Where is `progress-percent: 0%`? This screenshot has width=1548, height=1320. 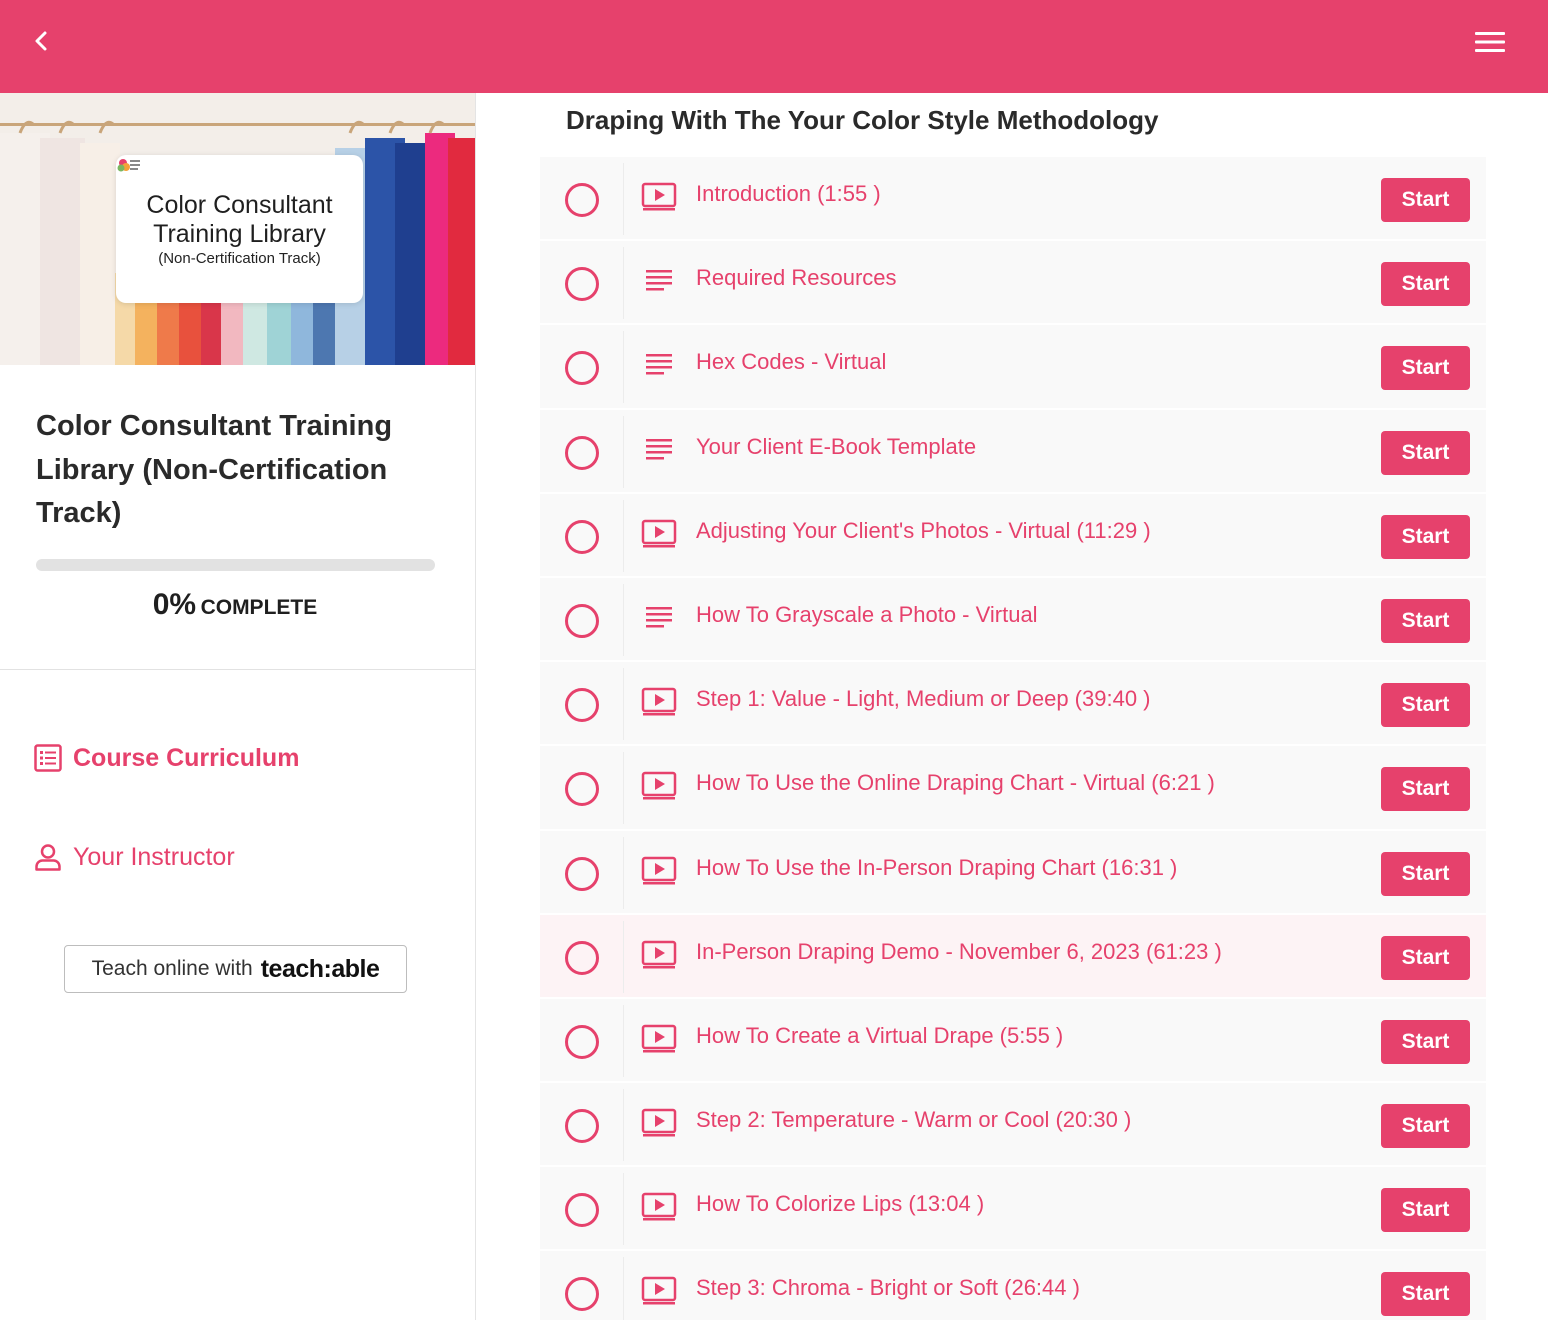 progress-percent: 0% is located at coordinates (174, 604).